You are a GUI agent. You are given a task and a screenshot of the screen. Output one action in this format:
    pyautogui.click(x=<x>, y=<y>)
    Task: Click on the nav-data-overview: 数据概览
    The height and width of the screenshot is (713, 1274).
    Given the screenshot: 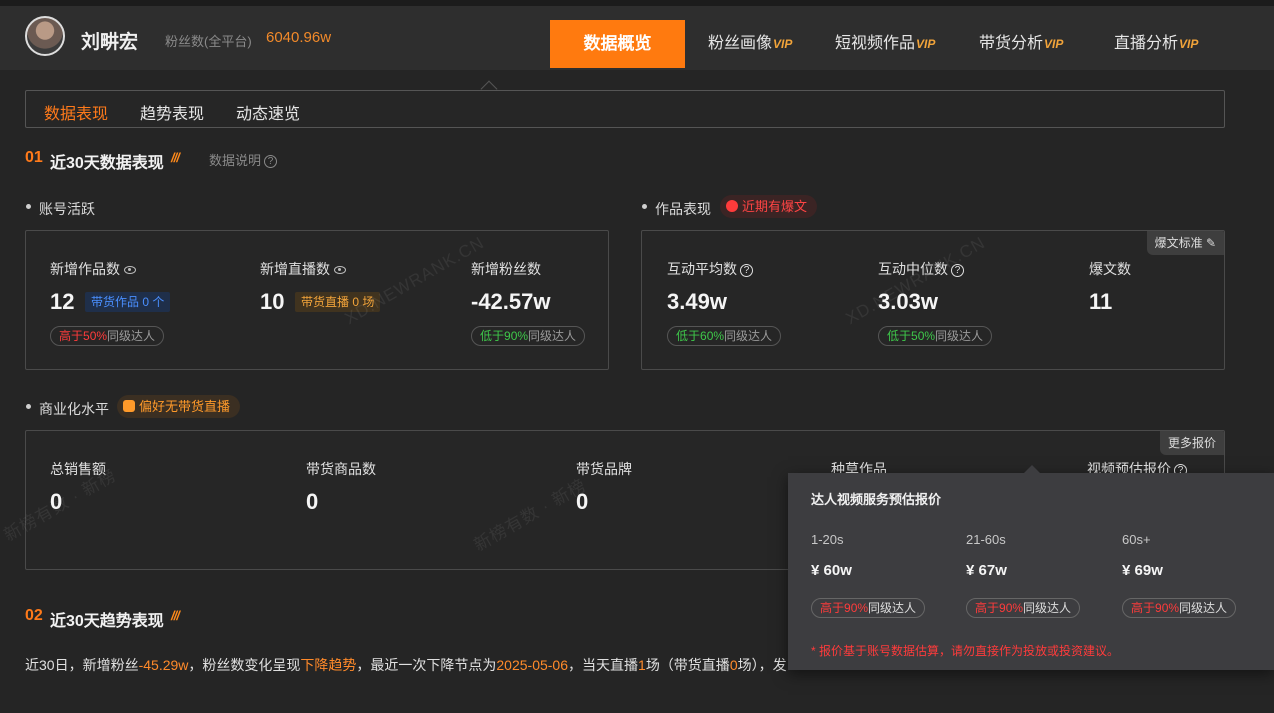 What is the action you would take?
    pyautogui.click(x=617, y=44)
    